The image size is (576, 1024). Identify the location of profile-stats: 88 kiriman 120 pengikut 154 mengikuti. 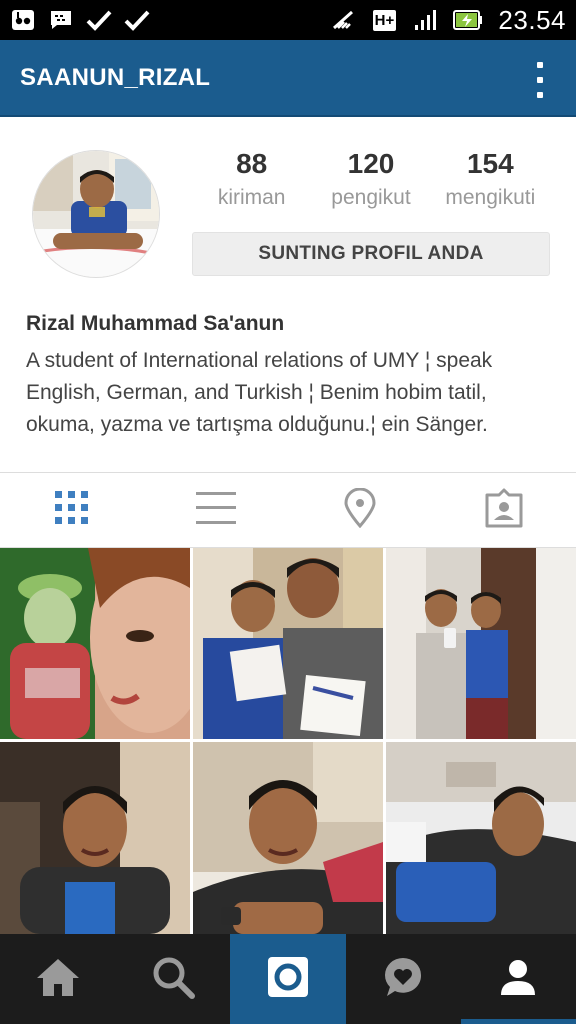
(371, 179).